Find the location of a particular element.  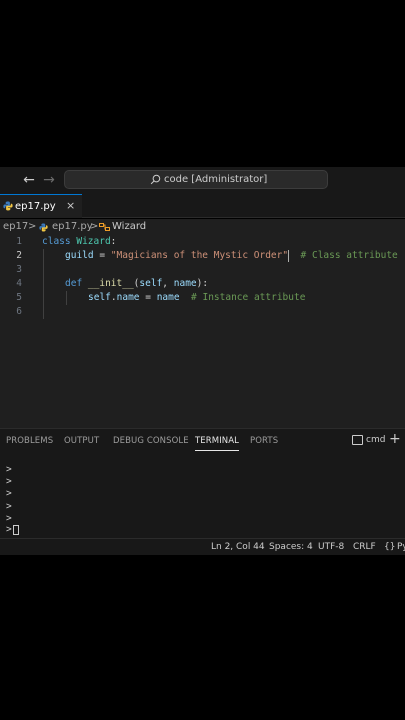

cursor-position: Ln 2, Col 44 is located at coordinates (238, 547).